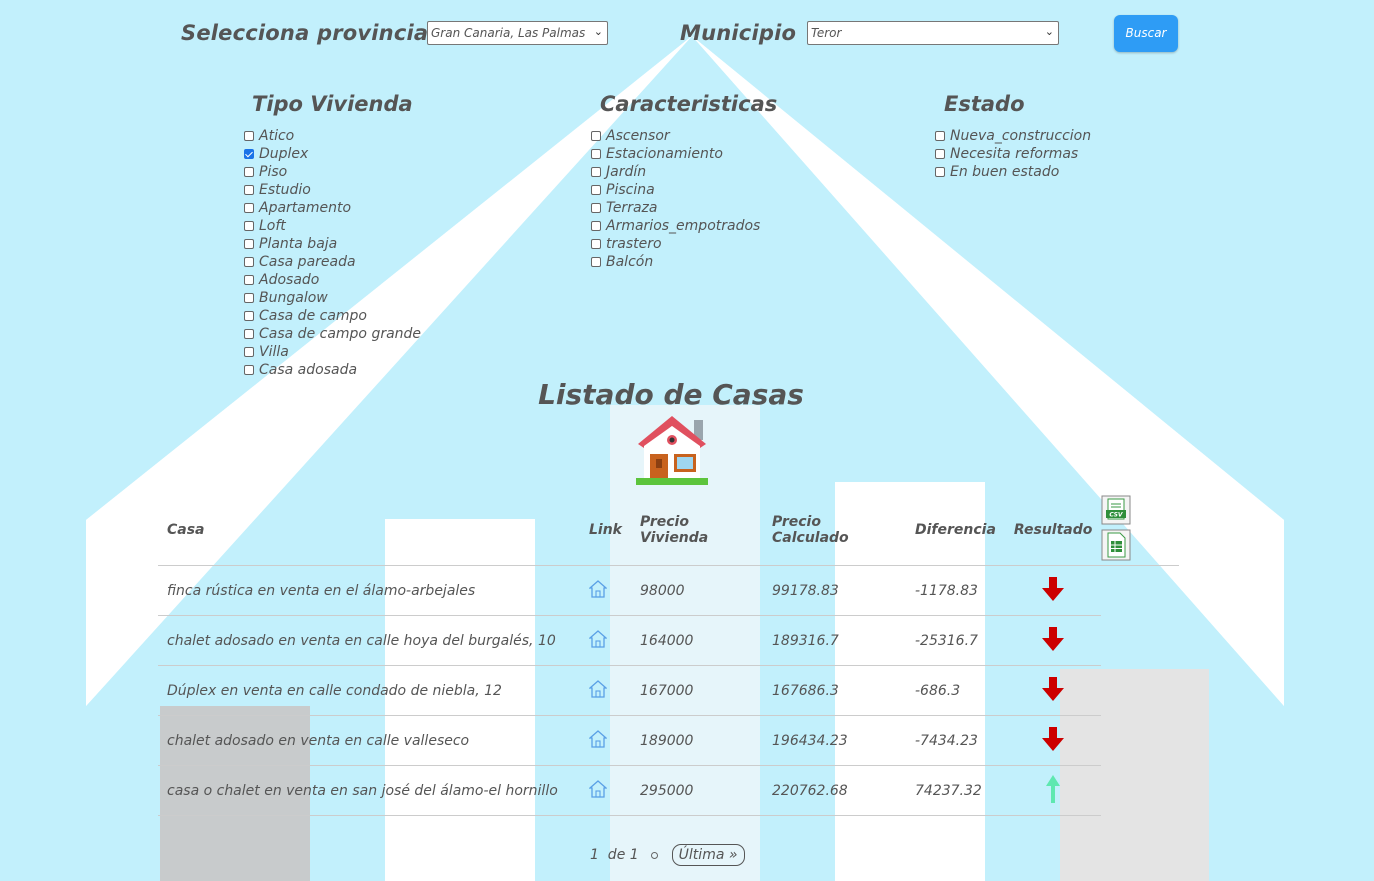  What do you see at coordinates (332, 104) in the screenshot?
I see `tipo-vivienda-title: Tipo Vivienda` at bounding box center [332, 104].